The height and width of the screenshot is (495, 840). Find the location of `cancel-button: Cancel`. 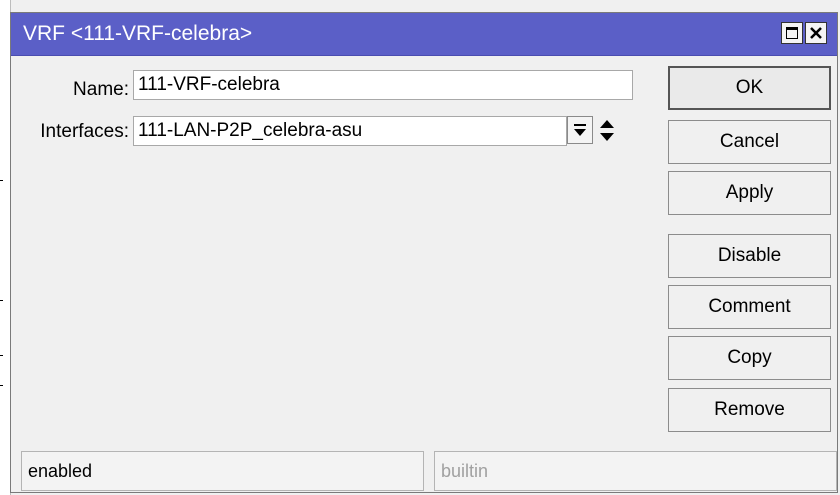

cancel-button: Cancel is located at coordinates (749, 142).